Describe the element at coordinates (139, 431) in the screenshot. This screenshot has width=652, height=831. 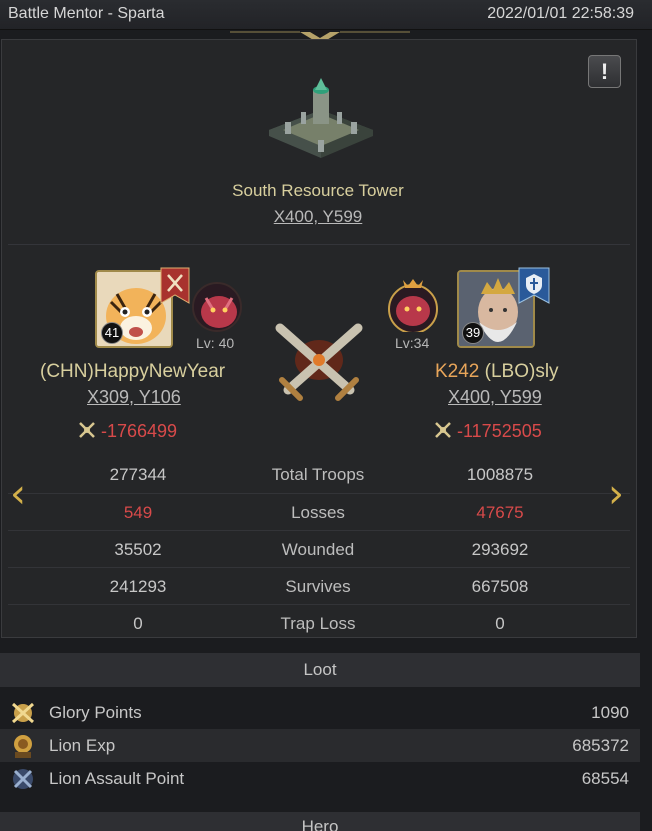
I see `attacker-power-value: -1766499` at that location.